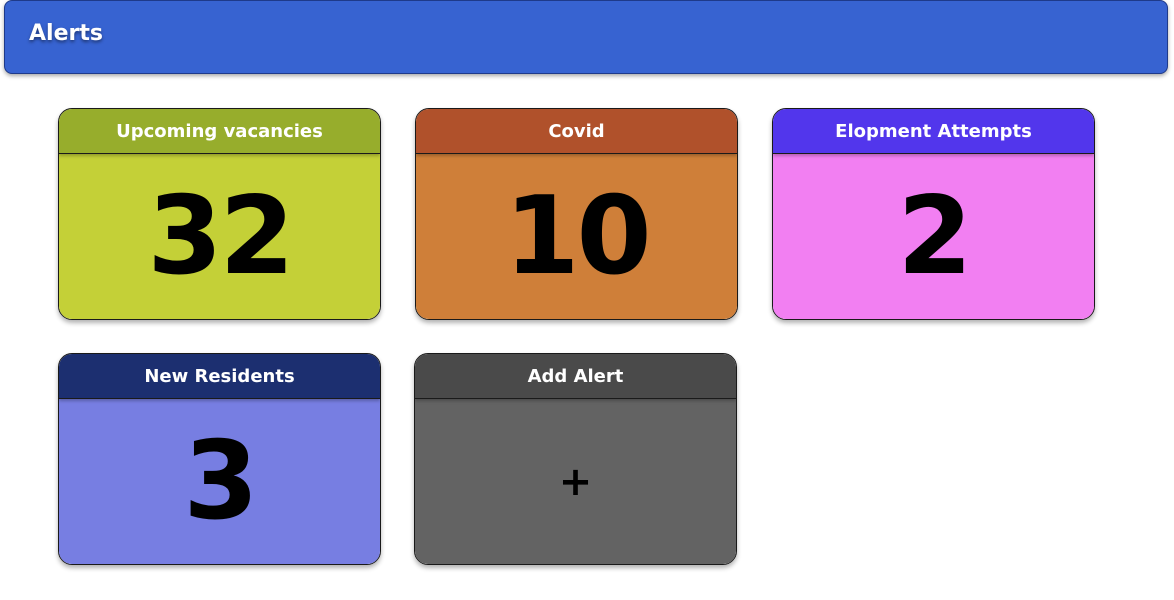 The width and height of the screenshot is (1174, 600). Describe the element at coordinates (933, 131) in the screenshot. I see `card-title: Elopment Attempts` at that location.